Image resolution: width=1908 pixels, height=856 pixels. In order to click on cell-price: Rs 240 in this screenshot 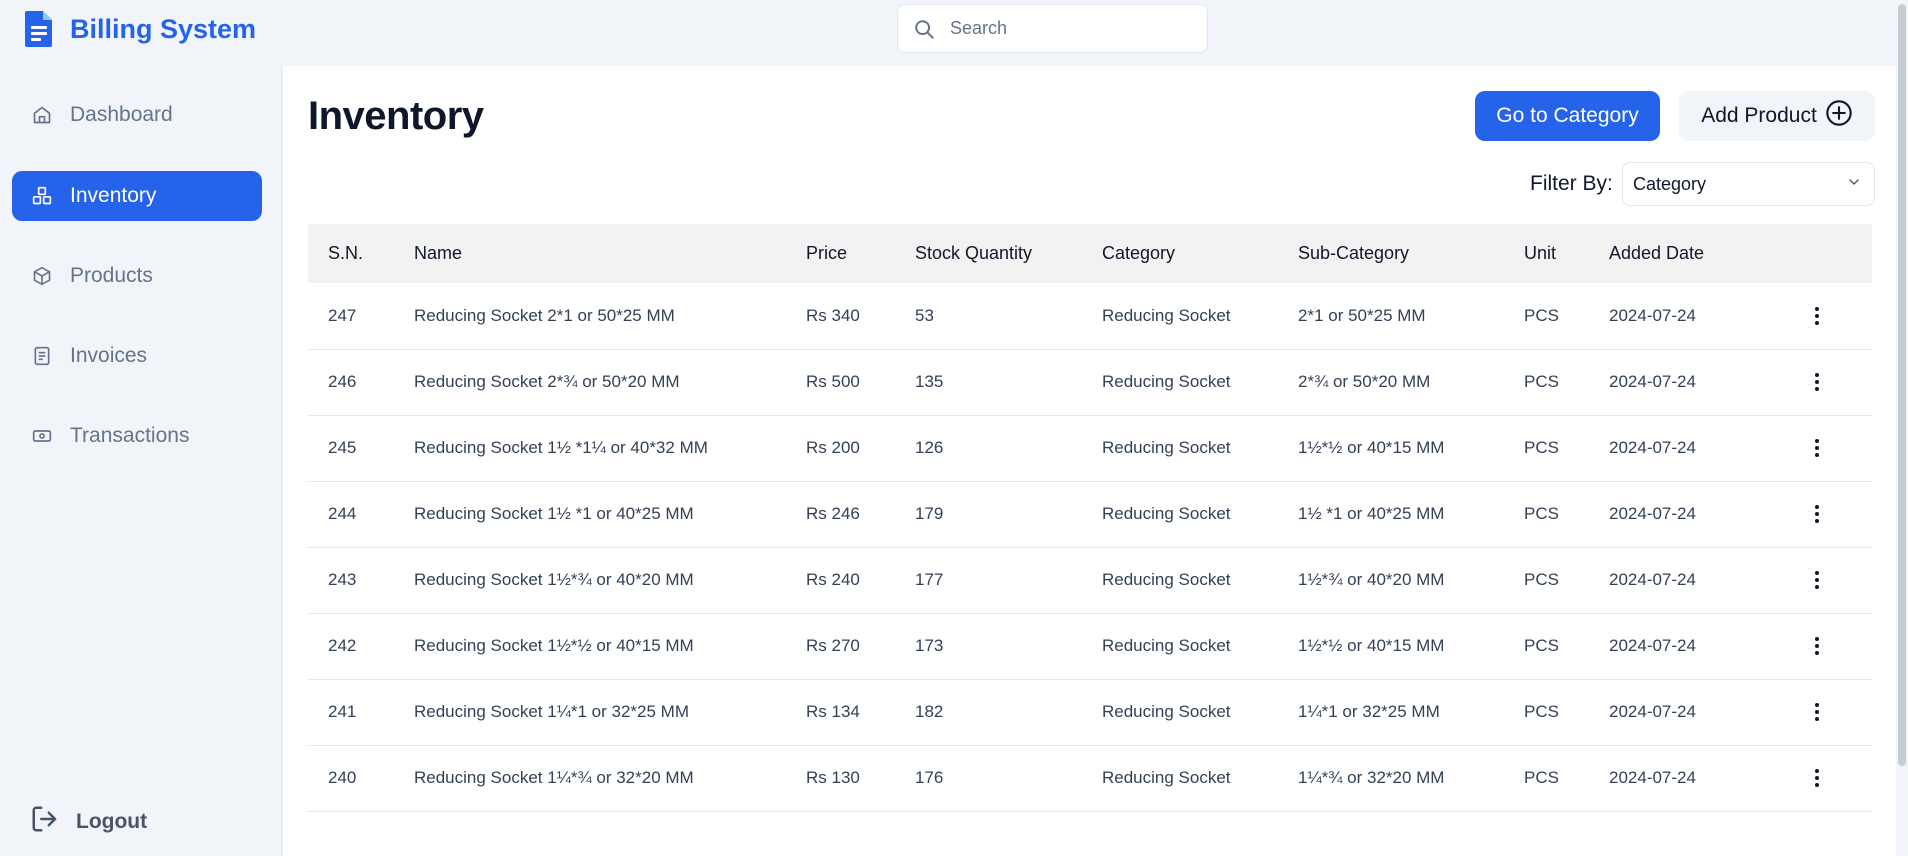, I will do `click(833, 579)`.